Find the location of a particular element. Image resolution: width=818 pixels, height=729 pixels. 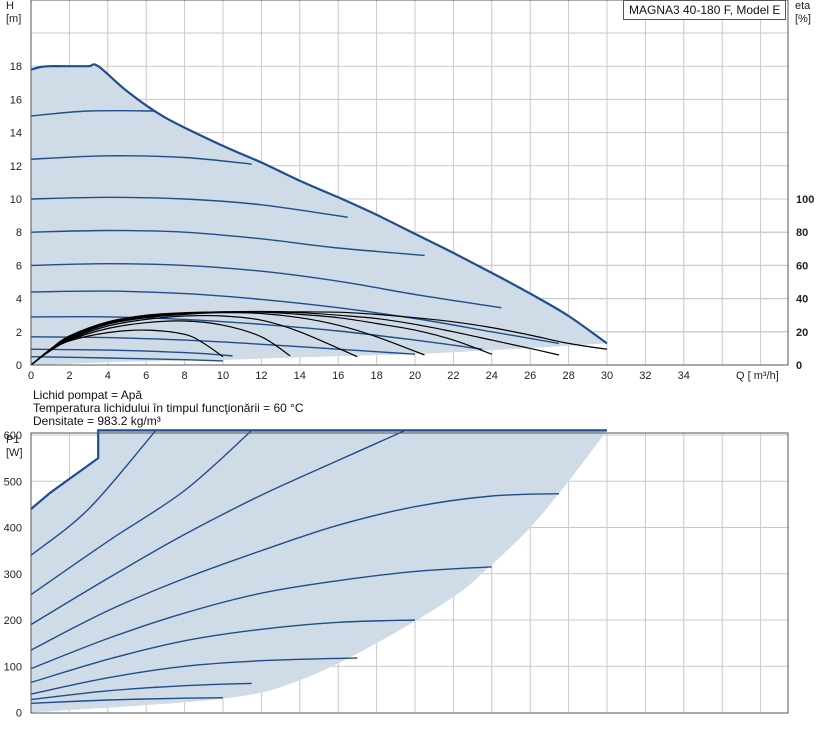

density-text: Densitate = 983.2 kg/m³ is located at coordinates (97, 421).